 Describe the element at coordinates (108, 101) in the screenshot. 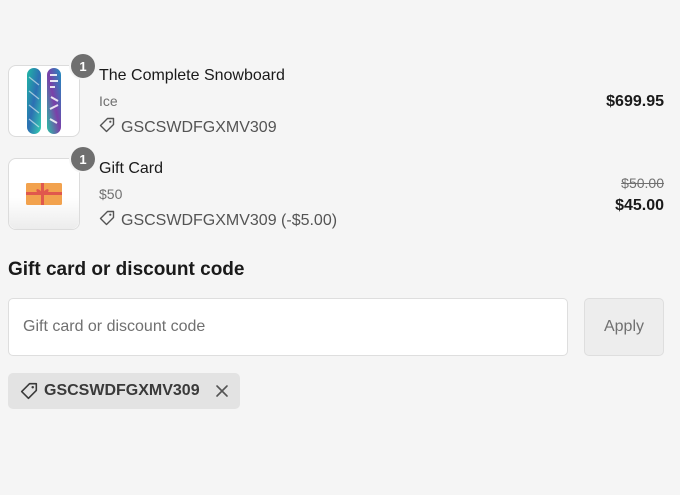

I see `product-variant: Ice` at that location.